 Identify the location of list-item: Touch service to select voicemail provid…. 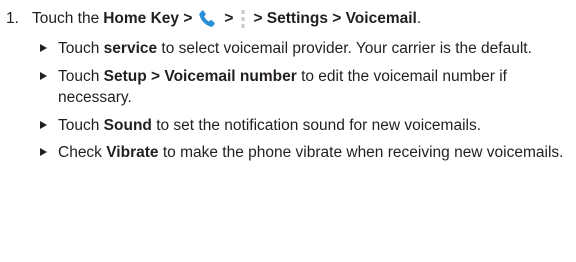
(300, 49).